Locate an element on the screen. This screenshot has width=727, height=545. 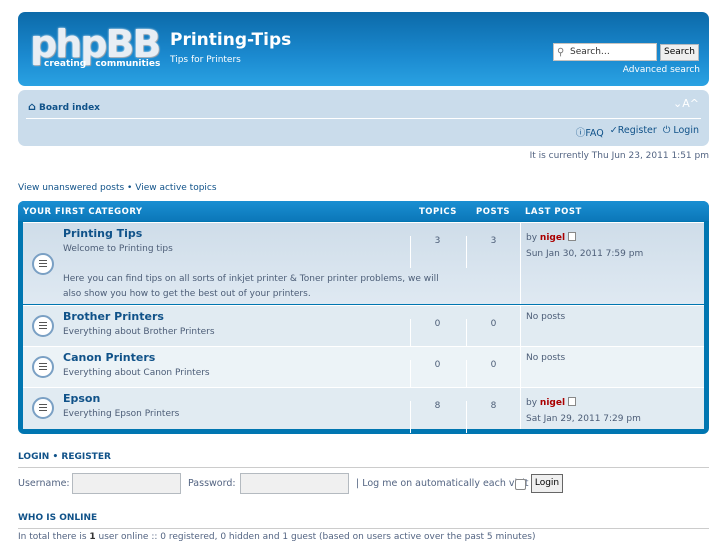
nav-links: ⓘFAQ ✓Register ⏻ Login is located at coordinates (637, 132).